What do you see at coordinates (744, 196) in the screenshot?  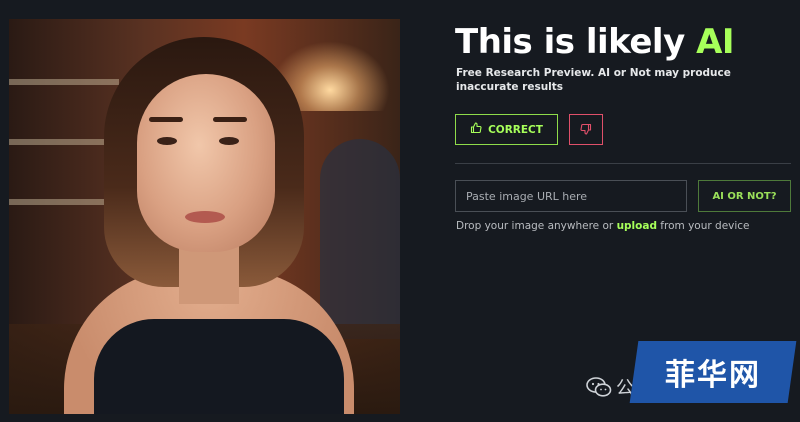 I see `ai-or-not-button: AI OR NOT?` at bounding box center [744, 196].